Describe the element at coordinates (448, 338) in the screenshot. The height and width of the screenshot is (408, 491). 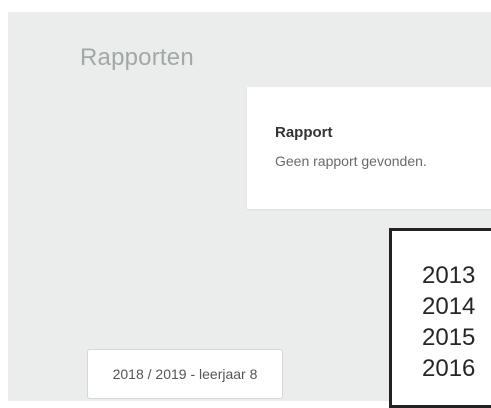
I see `year-option-2015: 2015` at that location.